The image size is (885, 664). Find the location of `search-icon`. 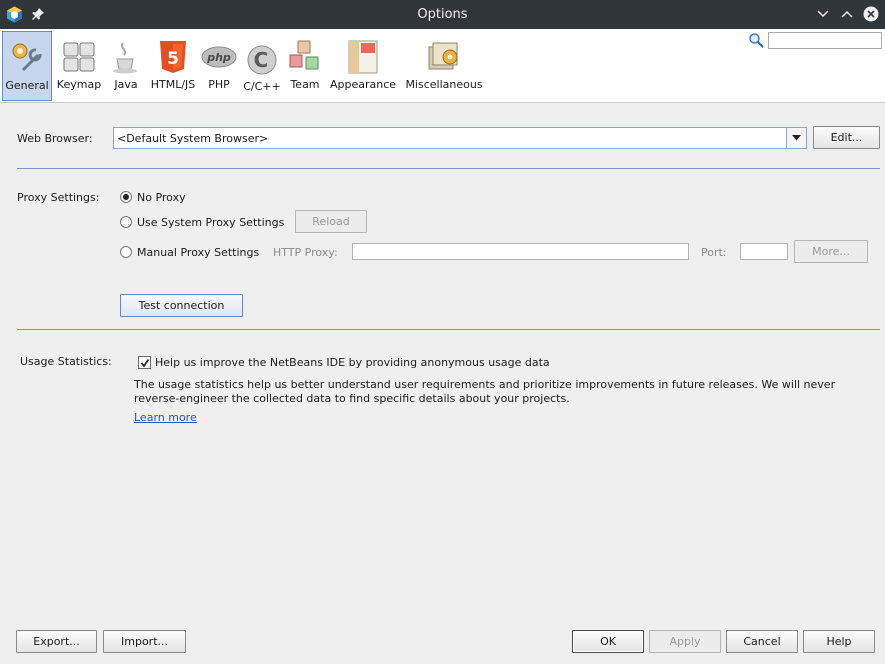

search-icon is located at coordinates (756, 40).